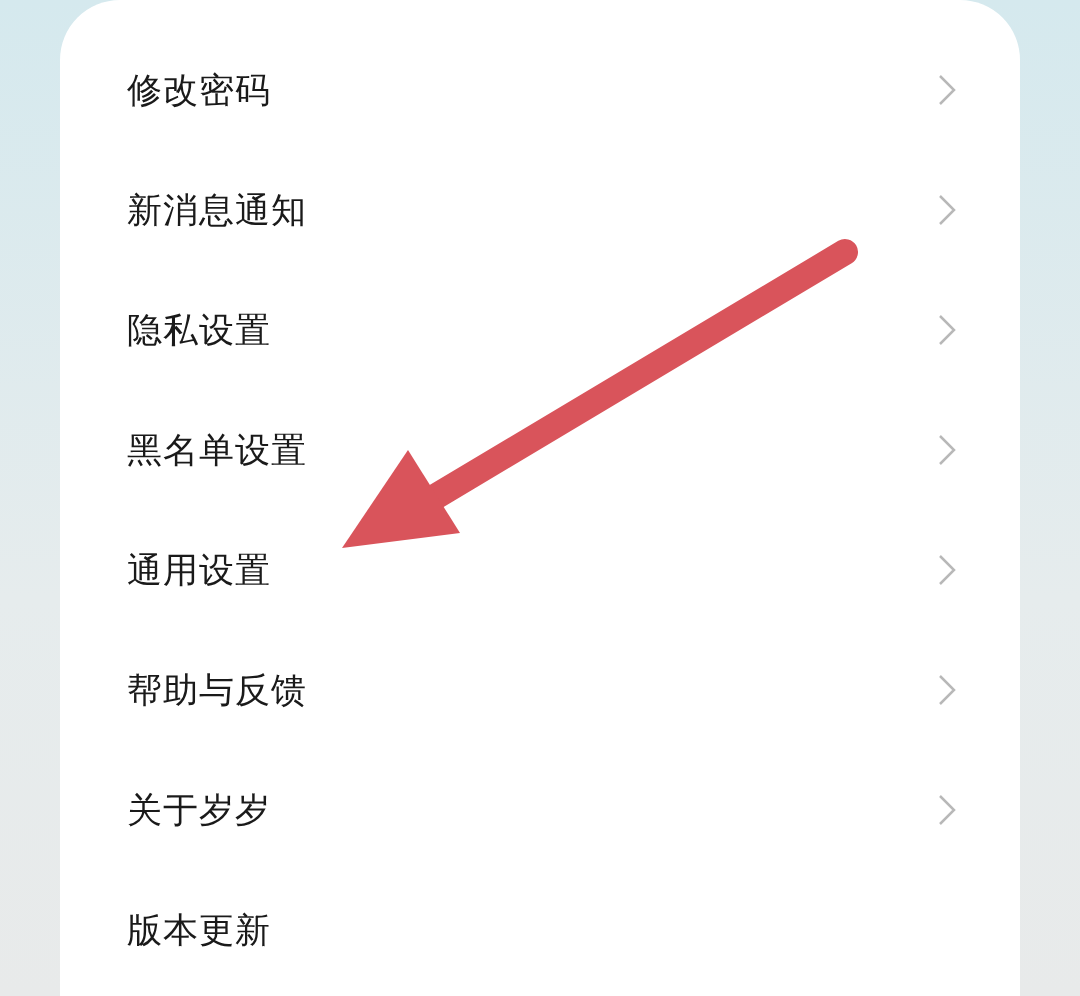  Describe the element at coordinates (199, 810) in the screenshot. I see `row-label: 关于岁岁` at that location.